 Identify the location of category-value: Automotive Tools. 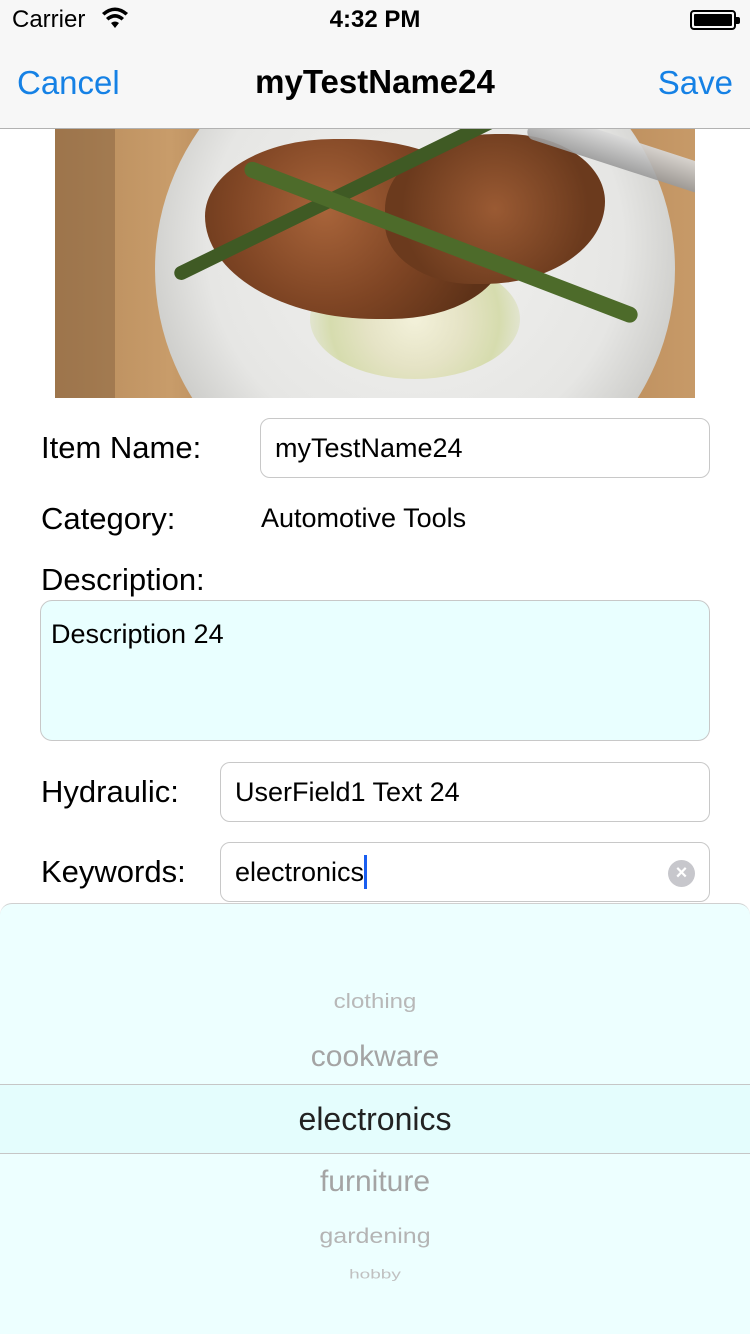
(363, 518).